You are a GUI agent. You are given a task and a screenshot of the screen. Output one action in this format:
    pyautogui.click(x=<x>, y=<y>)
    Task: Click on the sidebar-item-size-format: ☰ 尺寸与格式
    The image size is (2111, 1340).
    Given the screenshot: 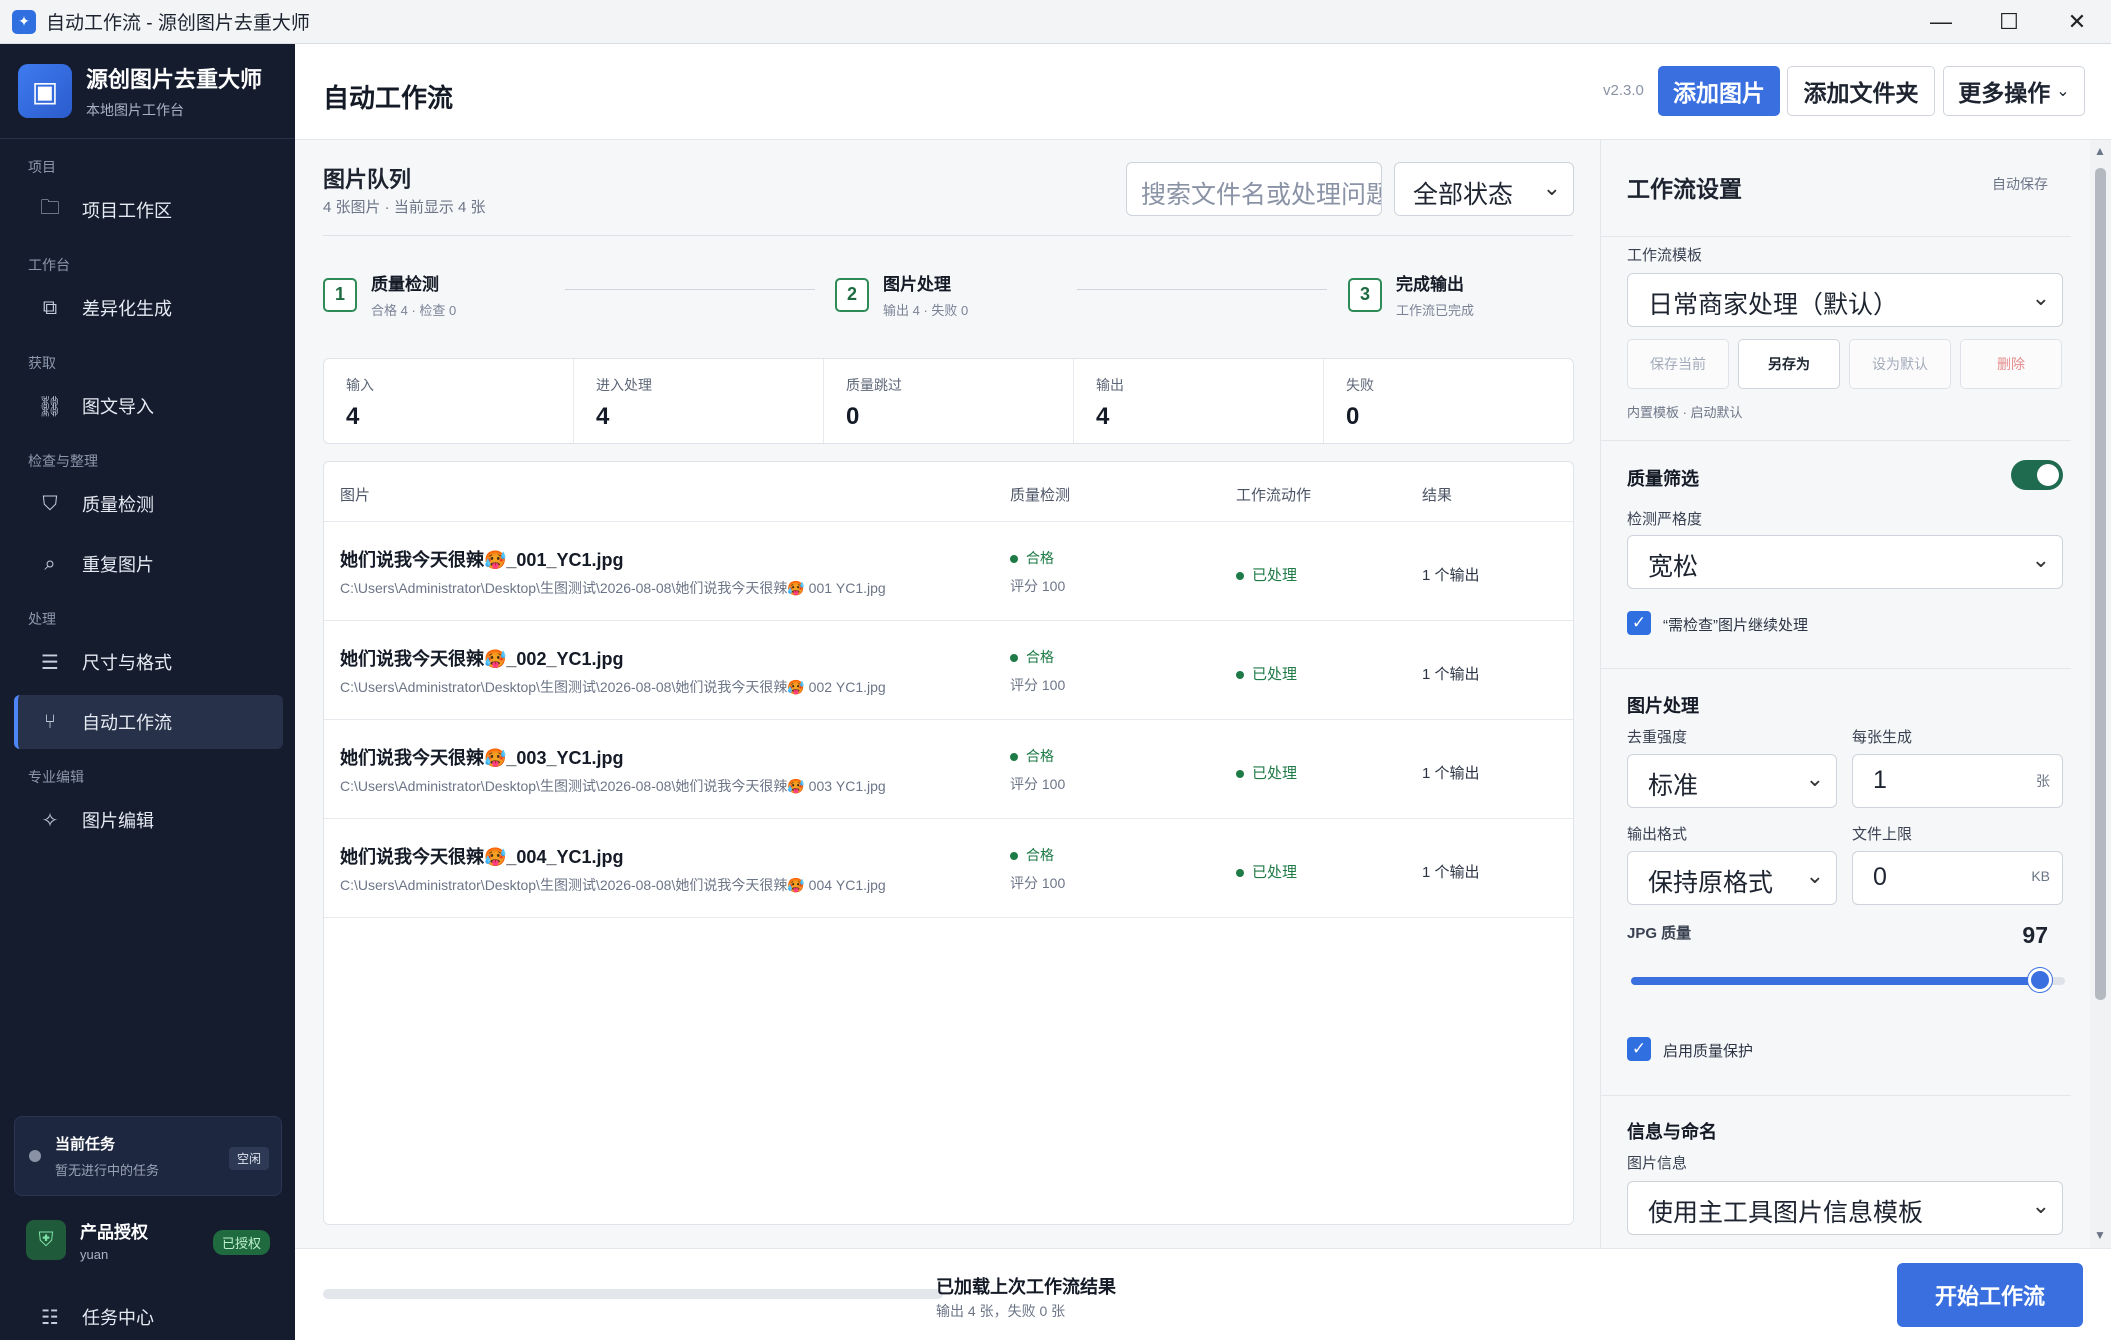 What is the action you would take?
    pyautogui.click(x=148, y=662)
    